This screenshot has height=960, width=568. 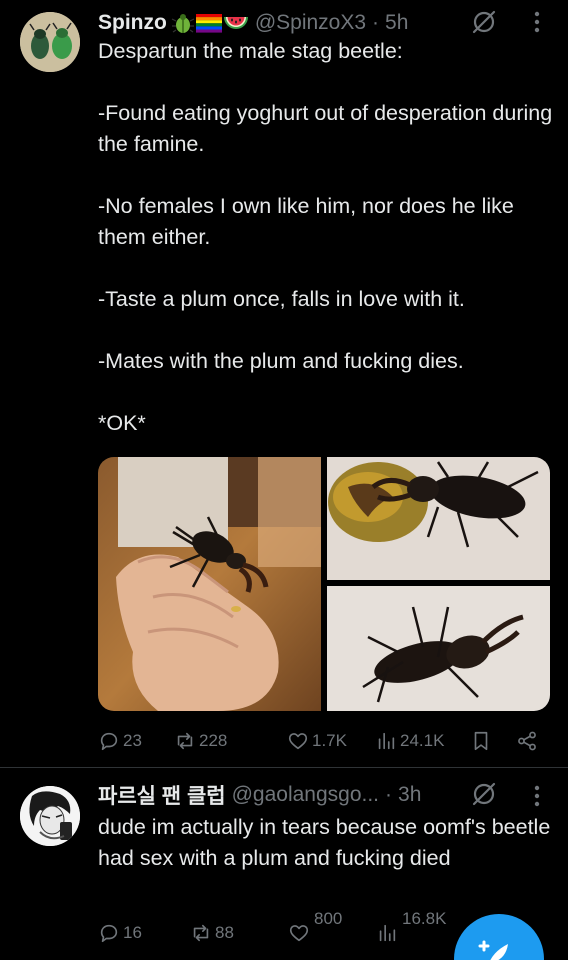 I want to click on like-count: 1.7K, so click(x=329, y=740).